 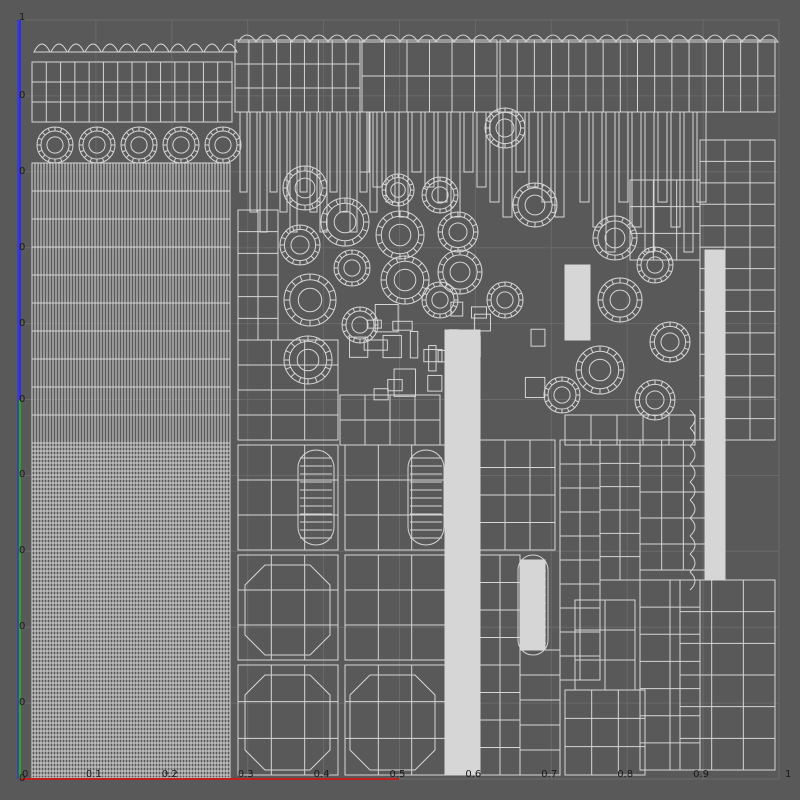 I want to click on uv-island-solid-bar, so click(x=715, y=415).